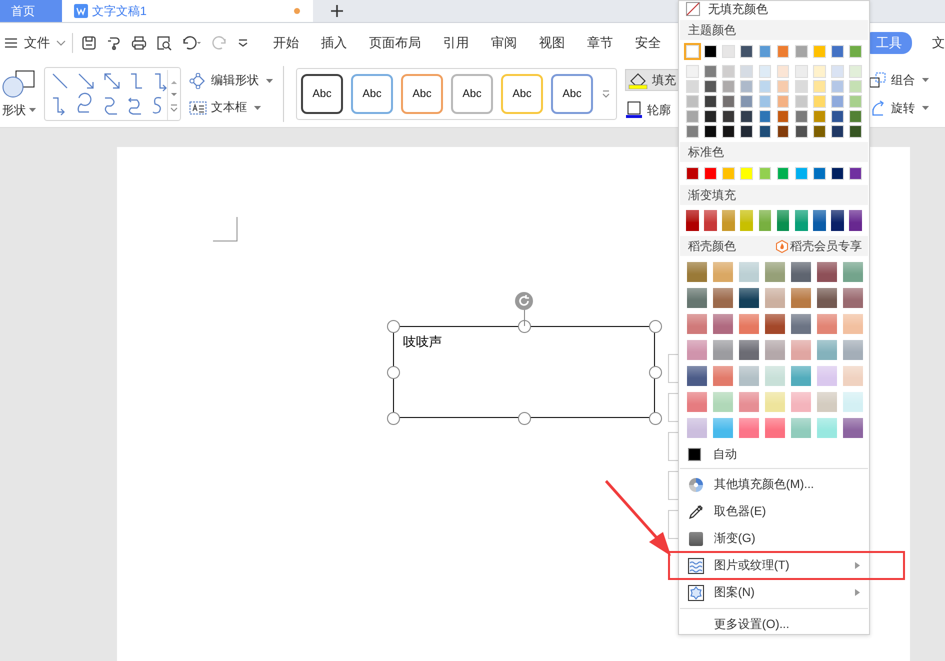 This screenshot has width=945, height=661. I want to click on format-painter-icon, so click(114, 43).